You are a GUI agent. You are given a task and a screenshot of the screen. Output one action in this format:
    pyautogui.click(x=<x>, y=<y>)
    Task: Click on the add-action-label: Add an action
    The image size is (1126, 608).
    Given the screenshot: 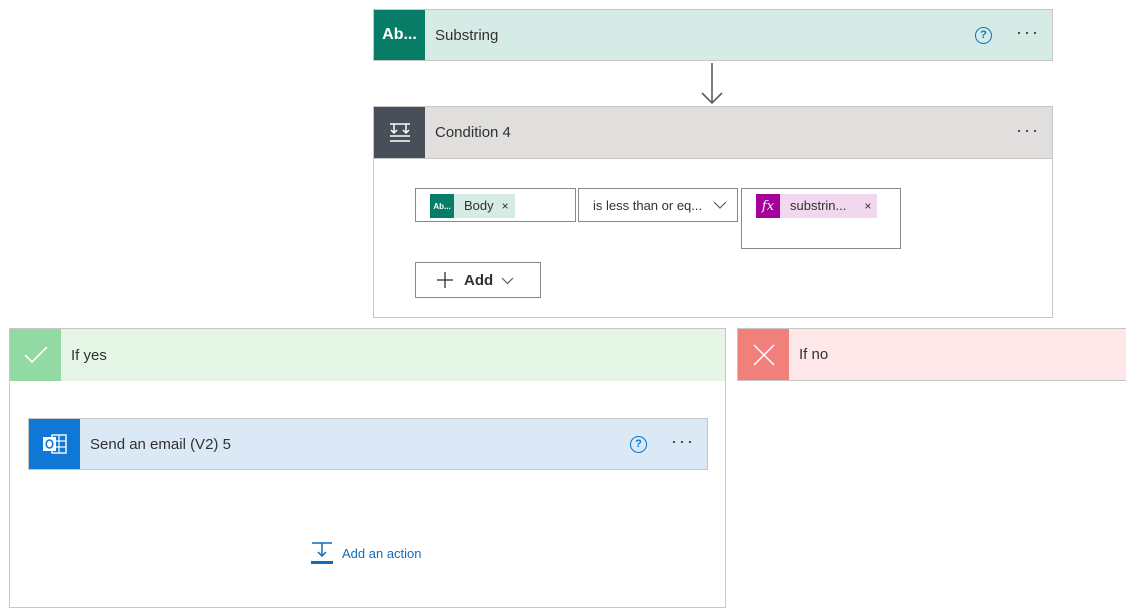 What is the action you would take?
    pyautogui.click(x=382, y=553)
    